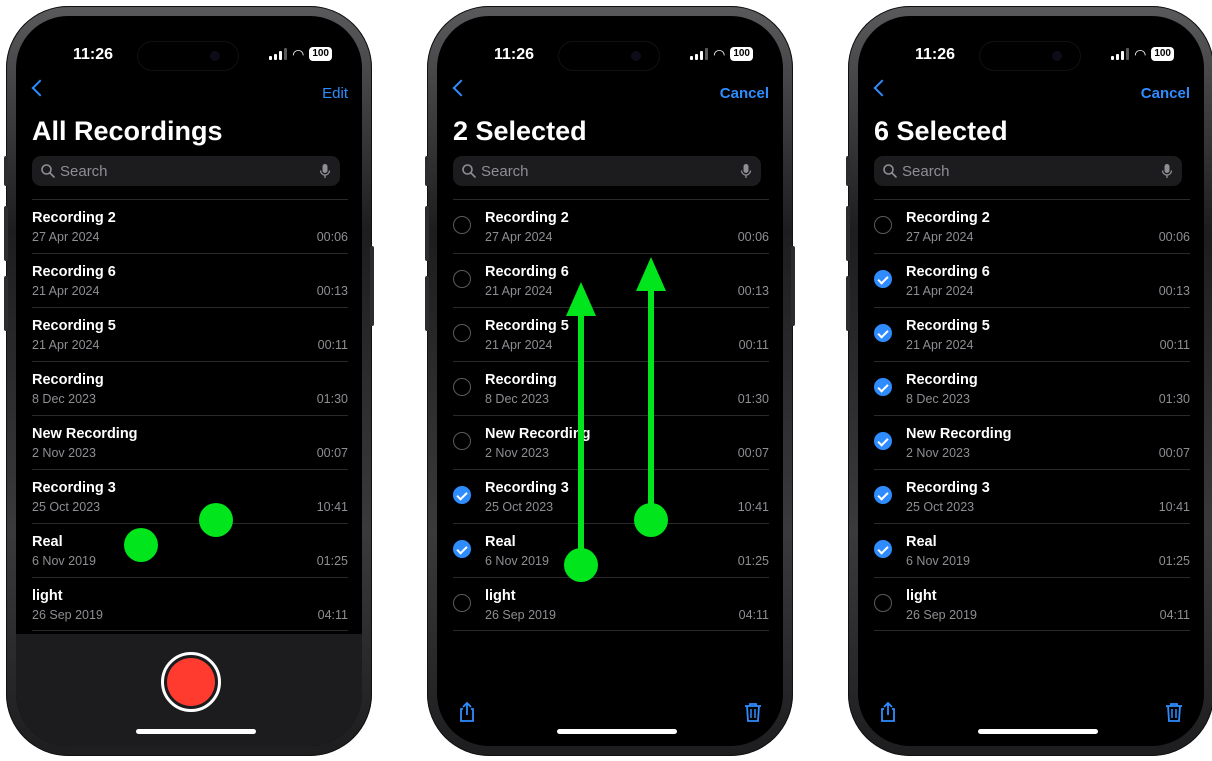 Image resolution: width=1212 pixels, height=761 pixels. I want to click on recording-date: 27 Apr 2024, so click(66, 237).